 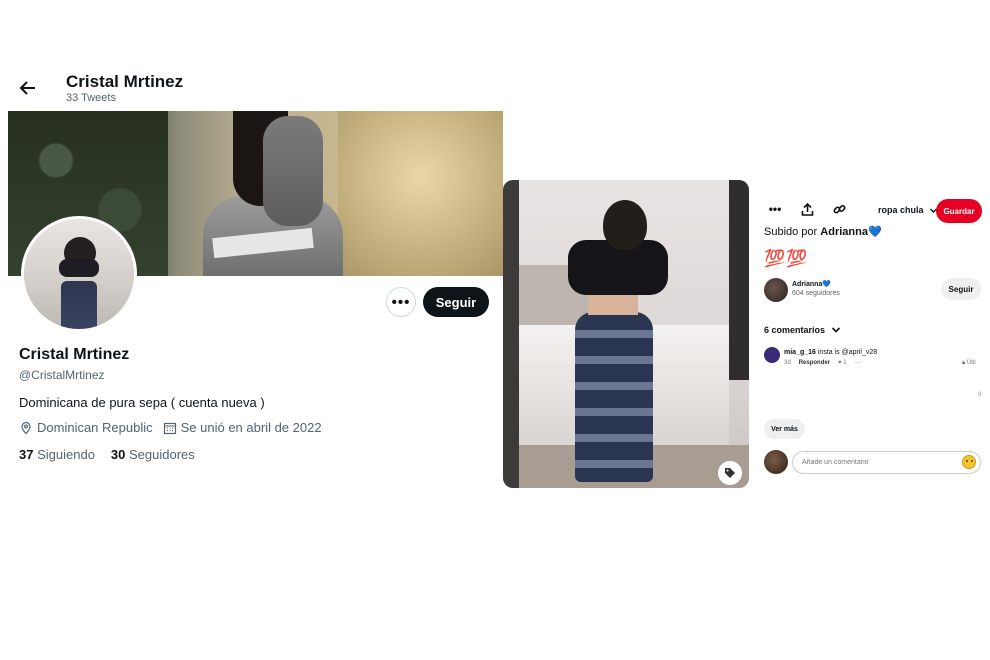 I want to click on avatar-top, so click(x=79, y=268).